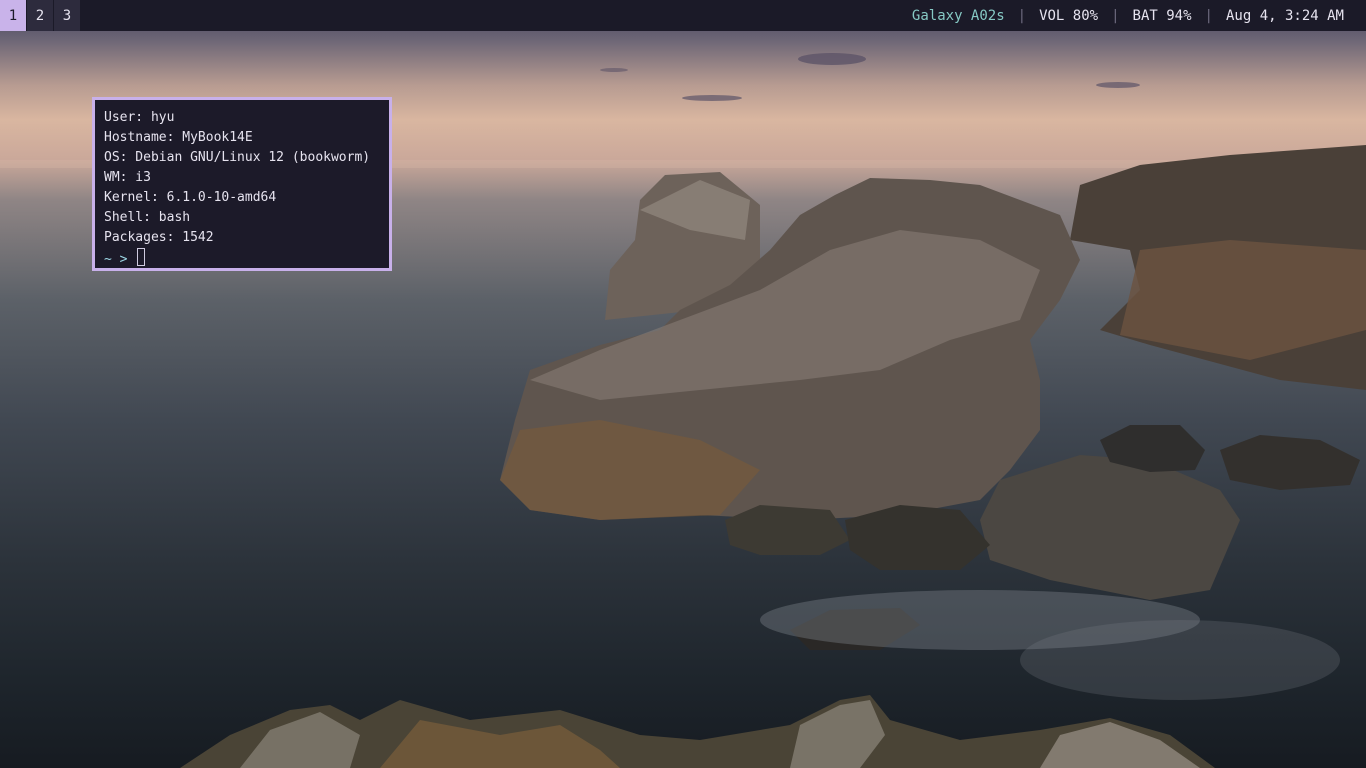 Image resolution: width=1366 pixels, height=768 pixels. Describe the element at coordinates (67, 15) in the screenshot. I see `workspace-3-button: 3` at that location.